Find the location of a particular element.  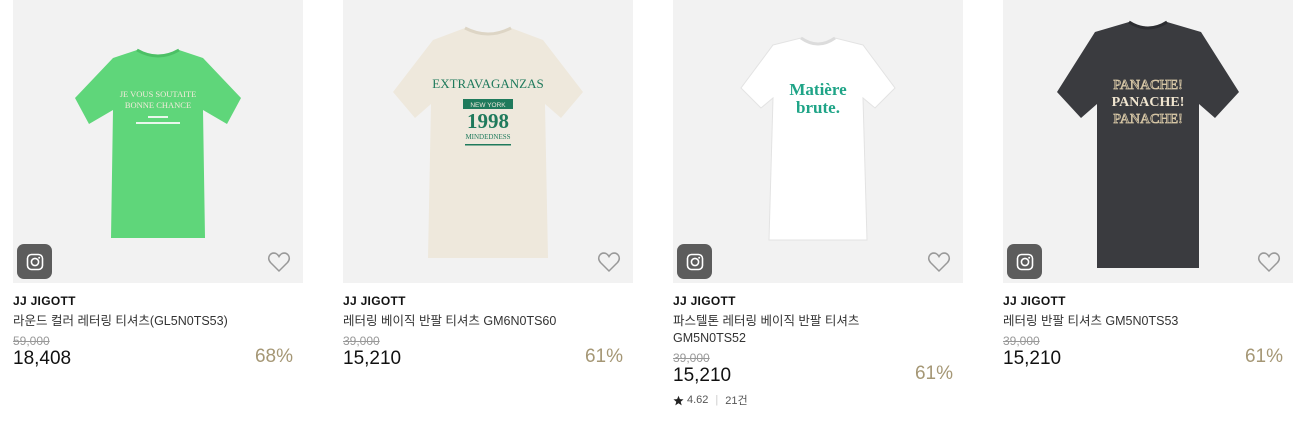

product-image: Matière brute. is located at coordinates (818, 141).